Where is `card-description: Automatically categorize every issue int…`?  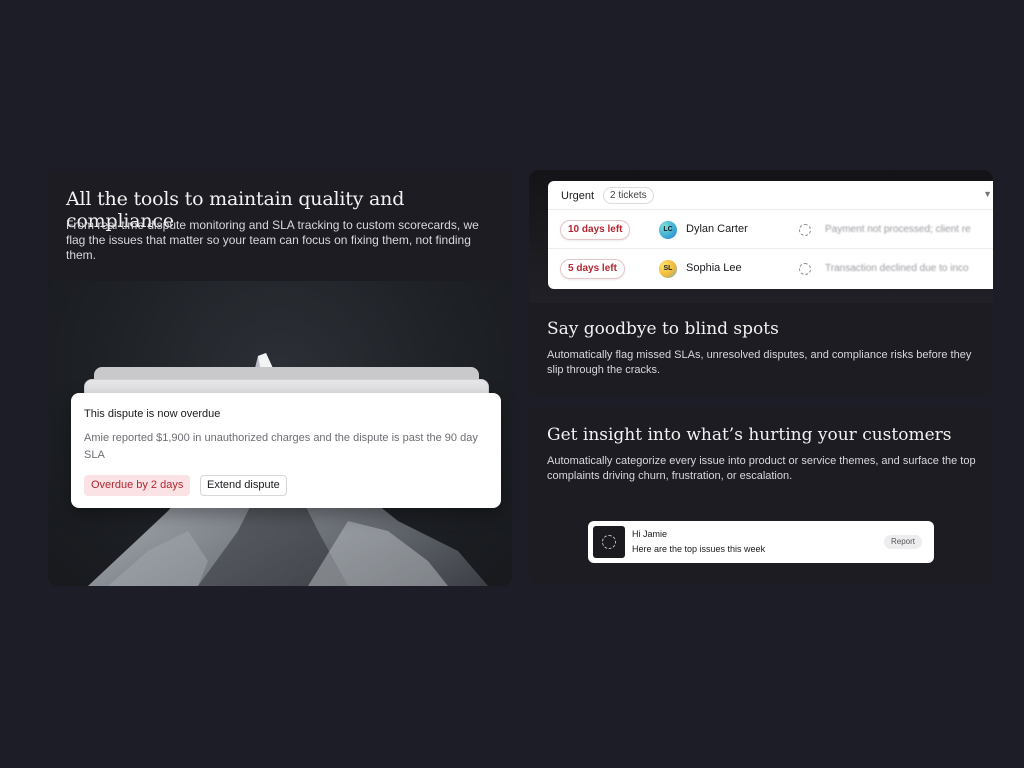 card-description: Automatically categorize every issue int… is located at coordinates (761, 468).